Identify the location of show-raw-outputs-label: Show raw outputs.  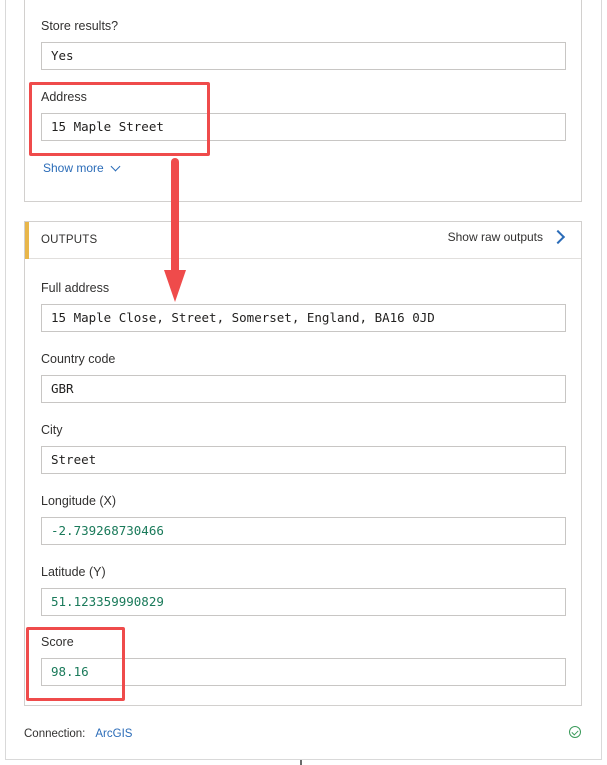
(495, 237).